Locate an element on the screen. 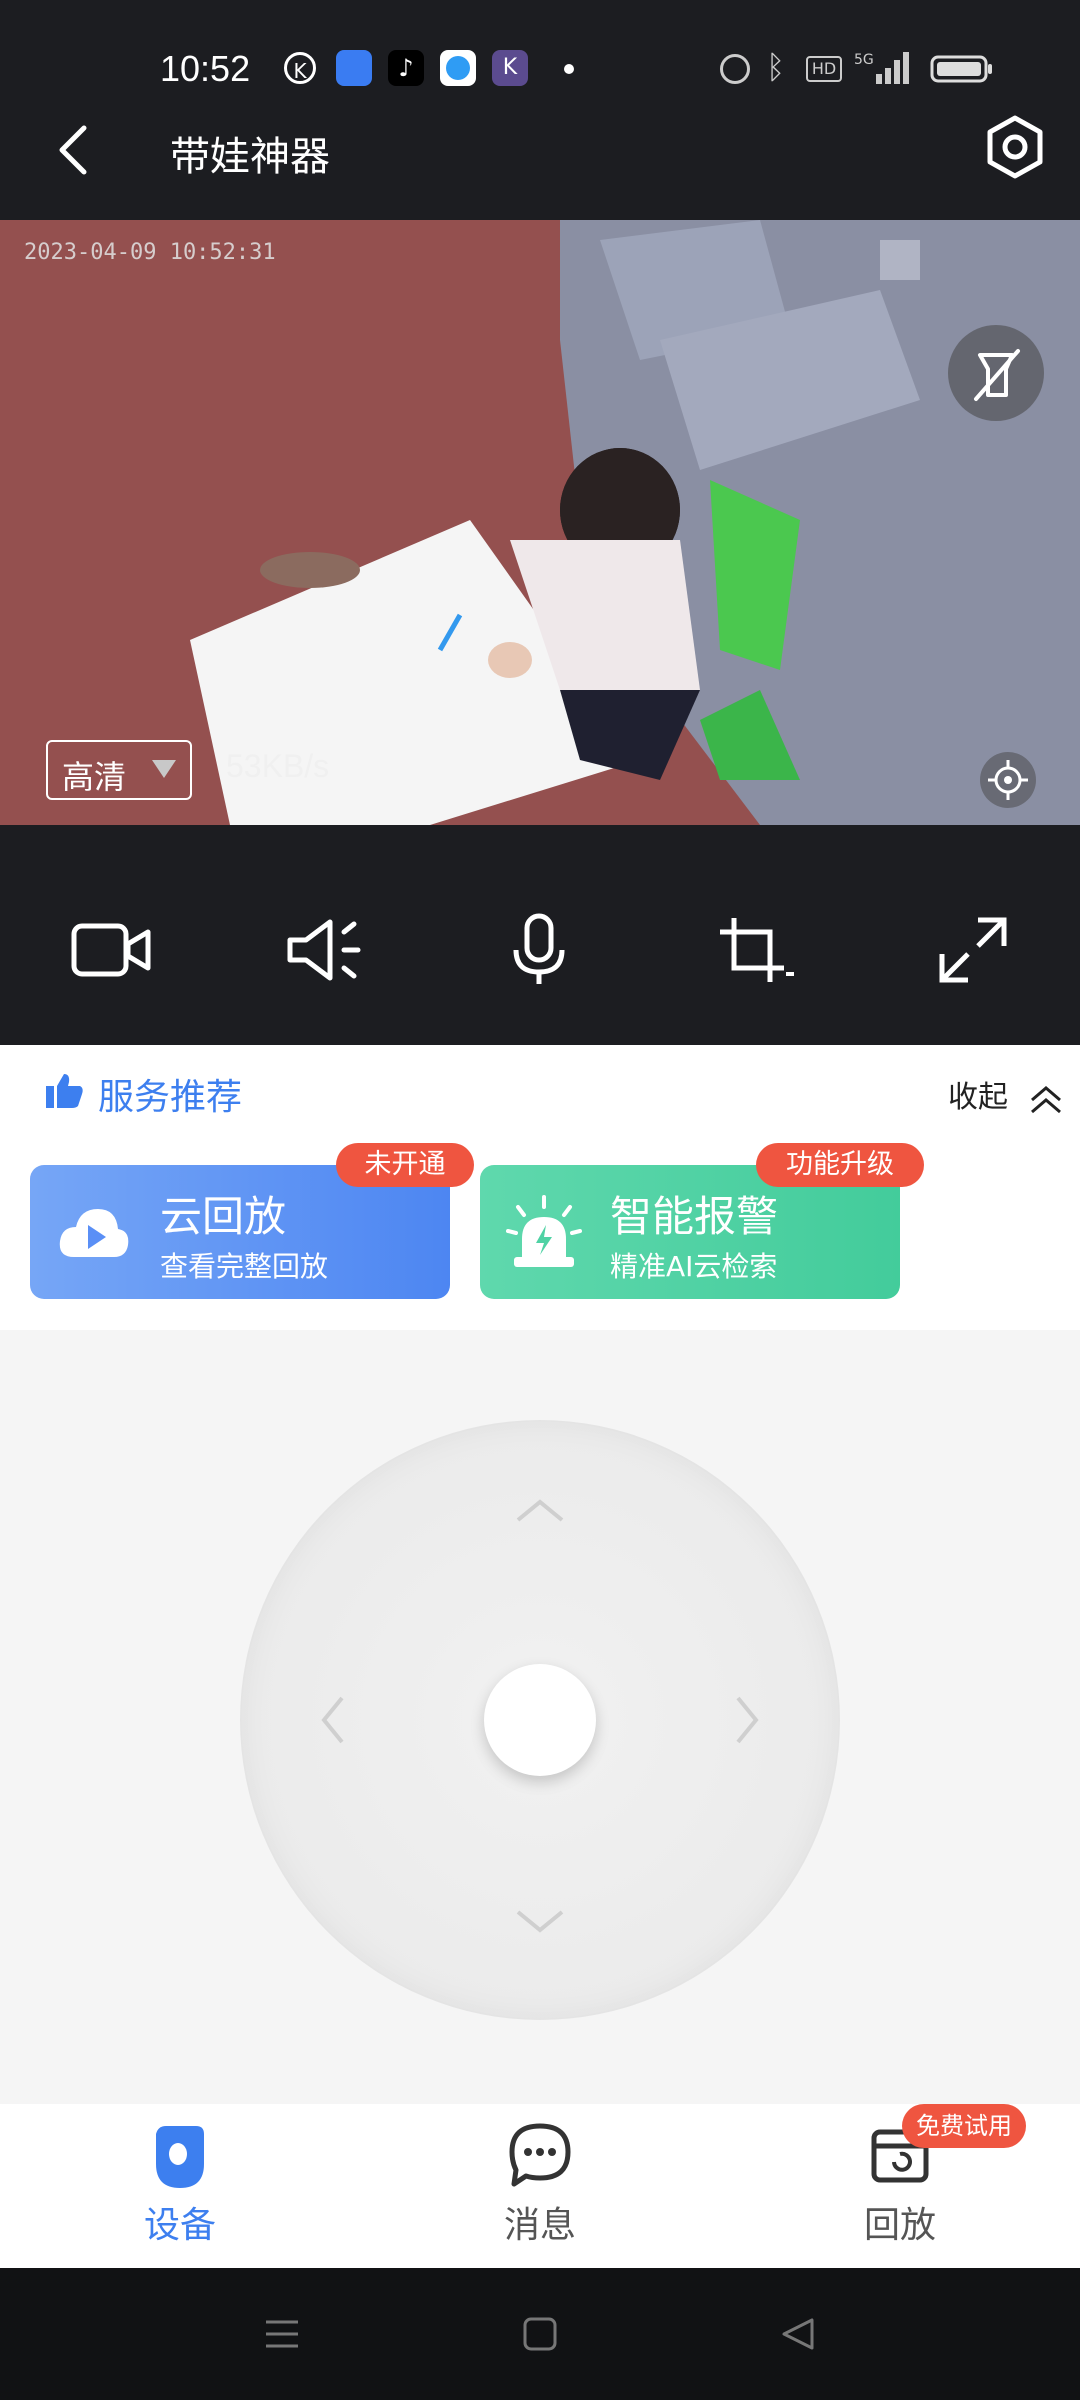  device-camera-icon is located at coordinates (180, 2157).